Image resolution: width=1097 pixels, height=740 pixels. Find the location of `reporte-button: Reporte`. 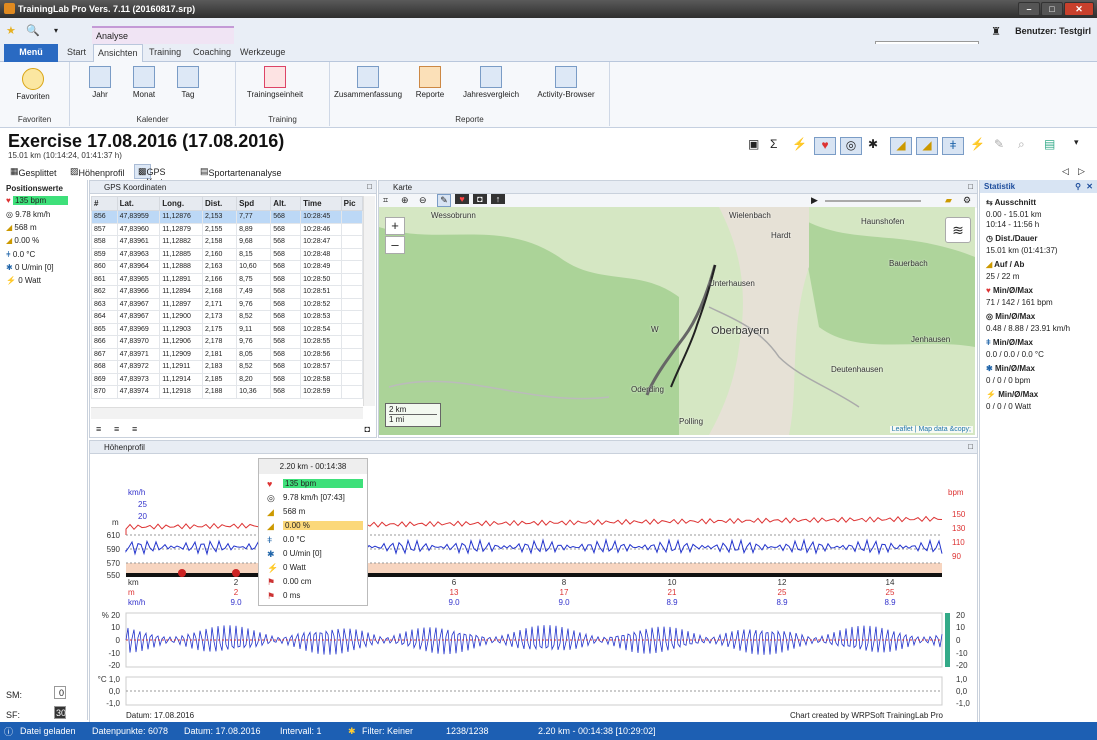

reporte-button: Reporte is located at coordinates (430, 82).